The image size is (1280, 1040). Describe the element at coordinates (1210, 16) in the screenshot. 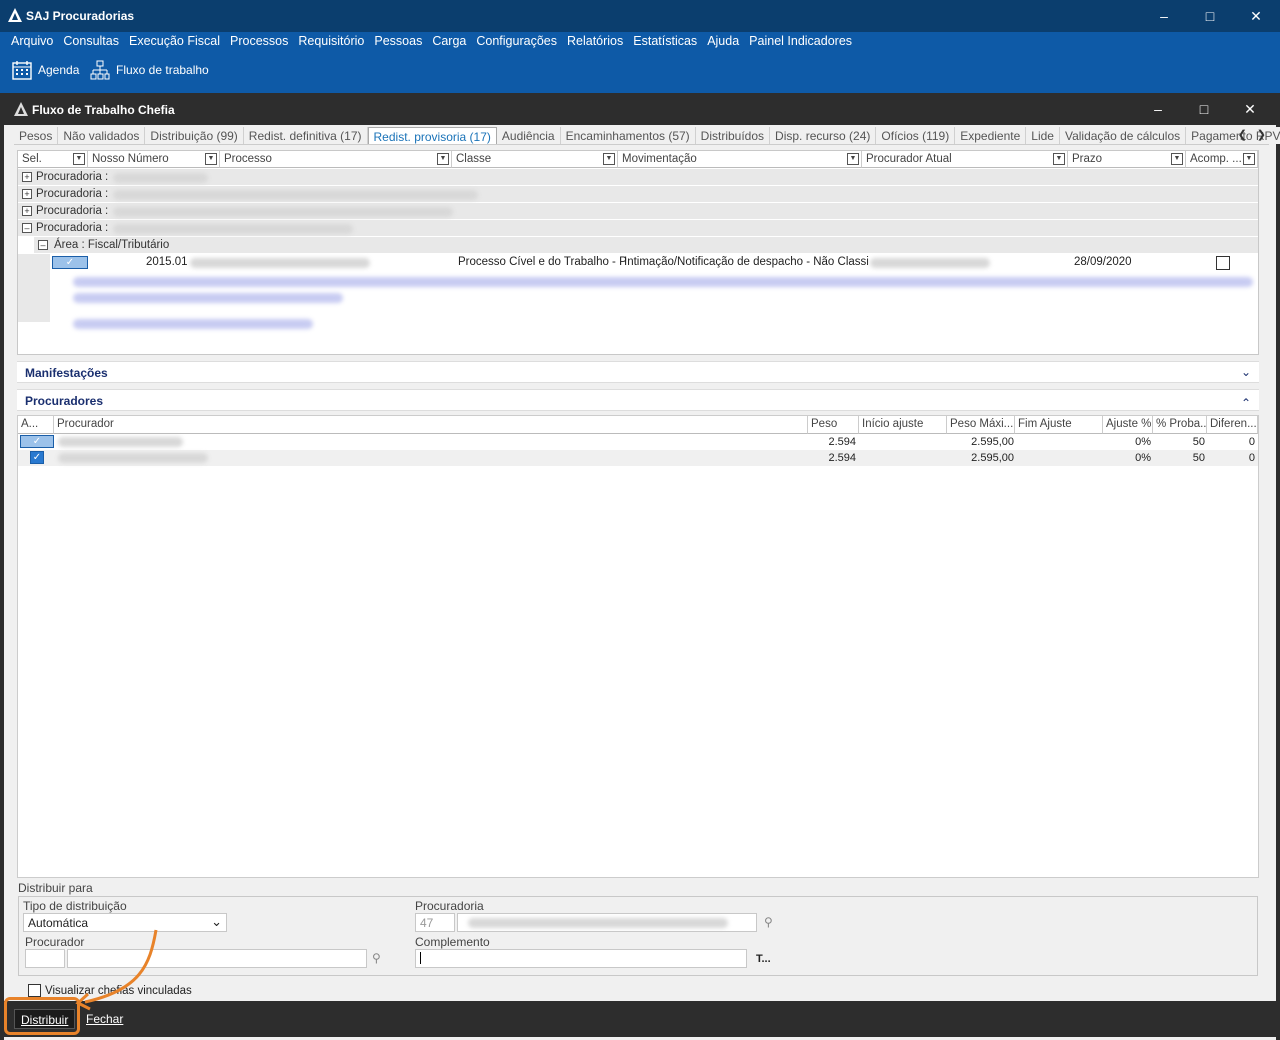

I see `maximize-icon: □` at that location.